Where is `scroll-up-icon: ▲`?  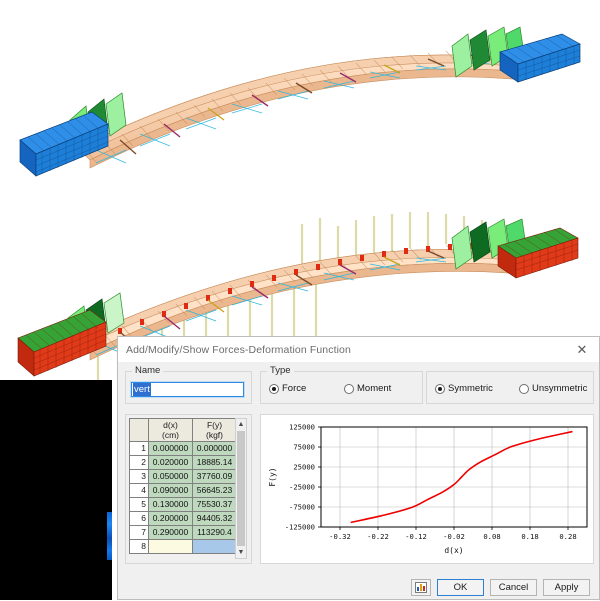 scroll-up-icon: ▲ is located at coordinates (241, 424).